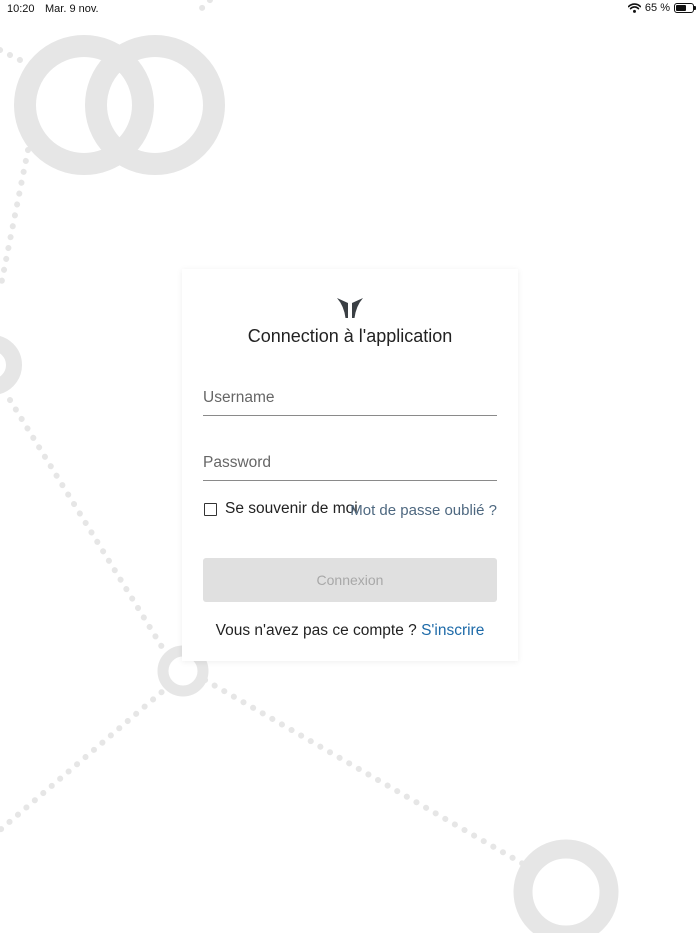 This screenshot has width=700, height=933. What do you see at coordinates (452, 630) in the screenshot?
I see `signup-link: S'inscrire` at bounding box center [452, 630].